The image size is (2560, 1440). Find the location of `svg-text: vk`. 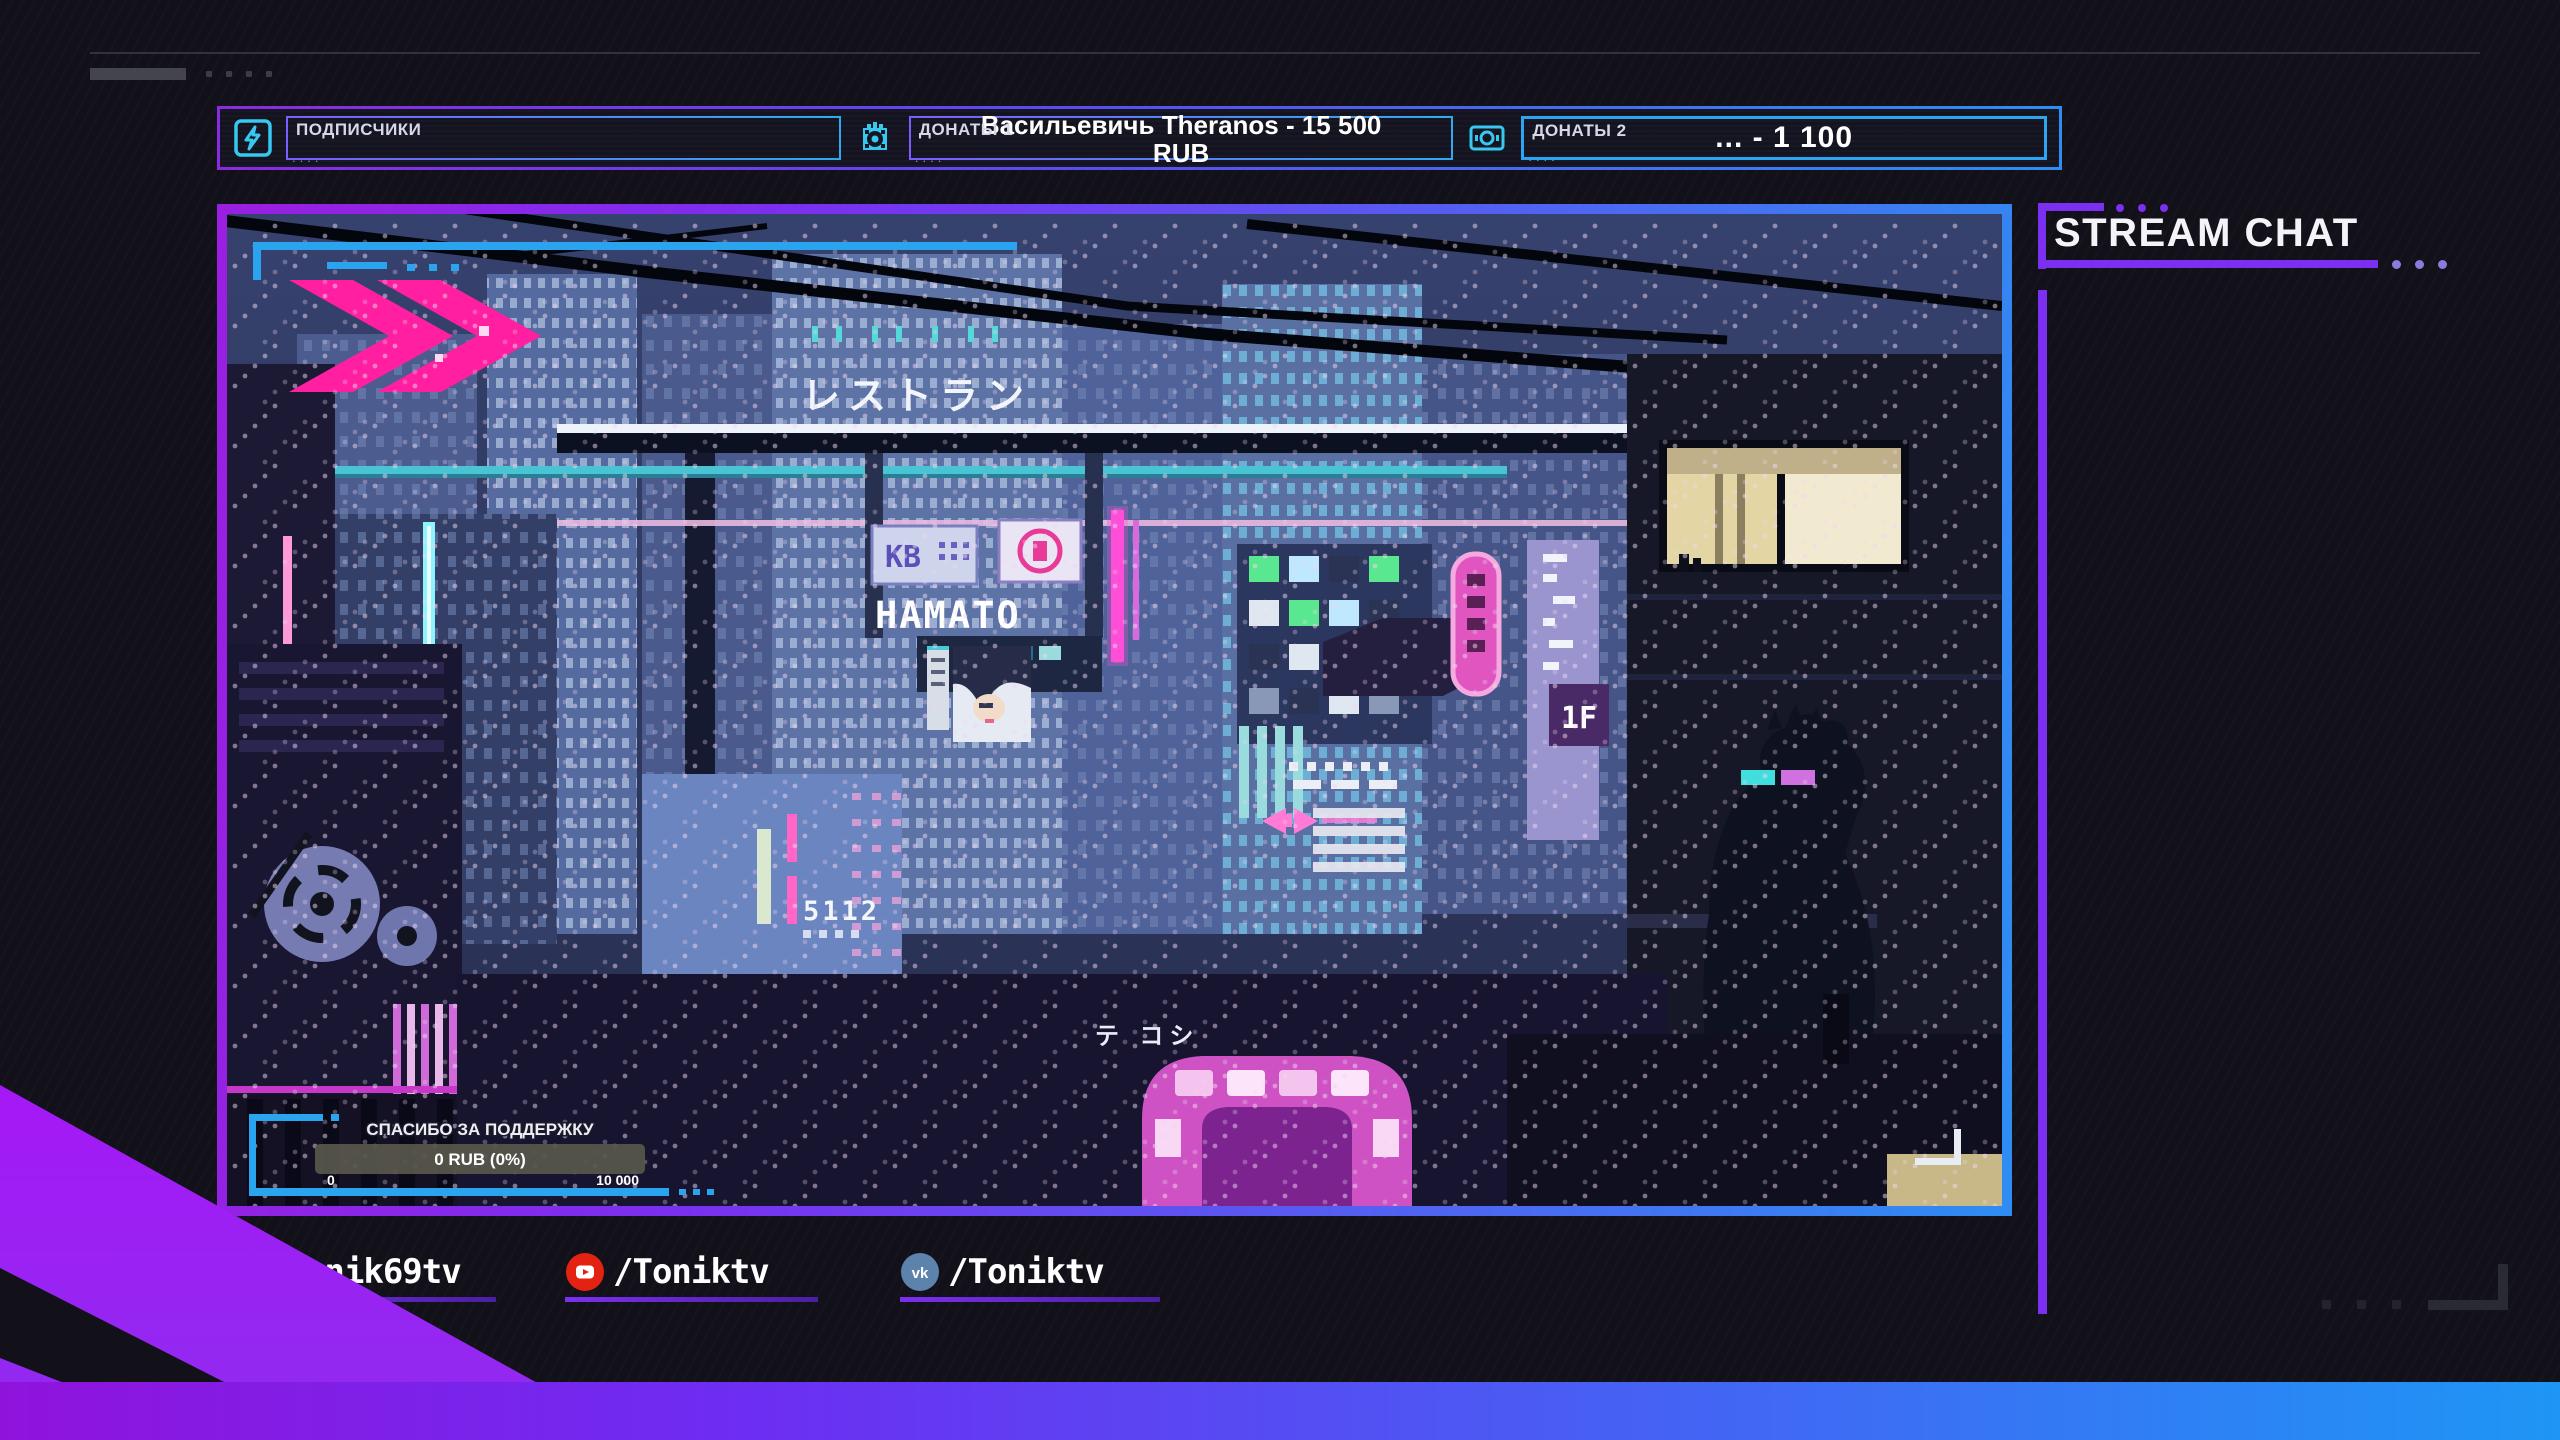

svg-text: vk is located at coordinates (920, 1273).